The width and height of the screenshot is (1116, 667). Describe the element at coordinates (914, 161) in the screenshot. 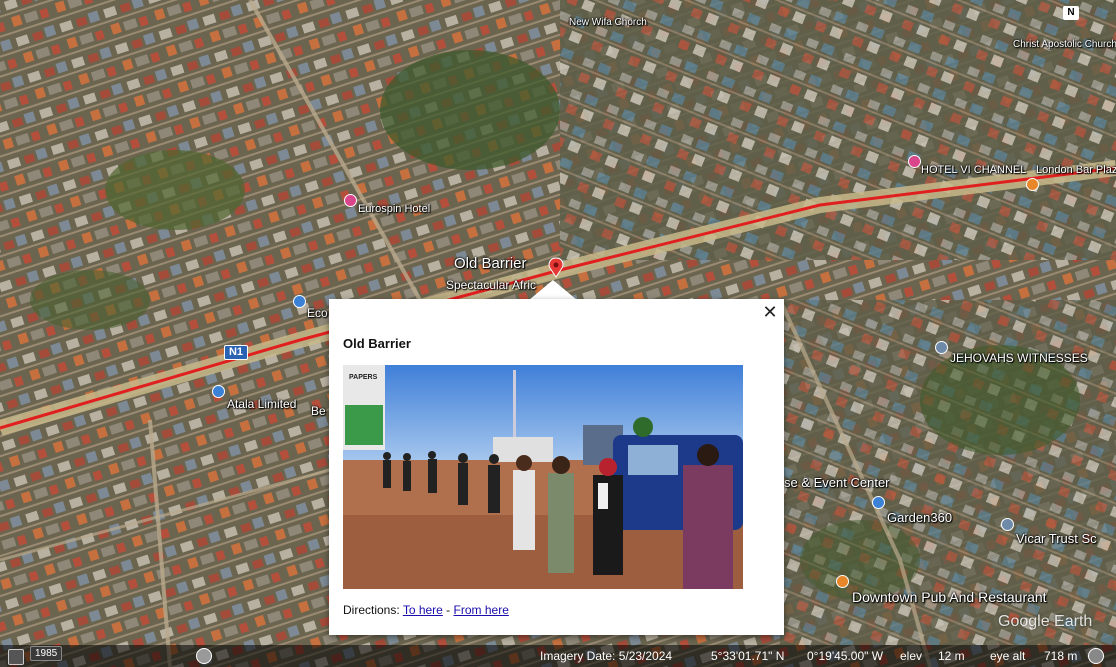

I see `hotel-pin-icon` at that location.